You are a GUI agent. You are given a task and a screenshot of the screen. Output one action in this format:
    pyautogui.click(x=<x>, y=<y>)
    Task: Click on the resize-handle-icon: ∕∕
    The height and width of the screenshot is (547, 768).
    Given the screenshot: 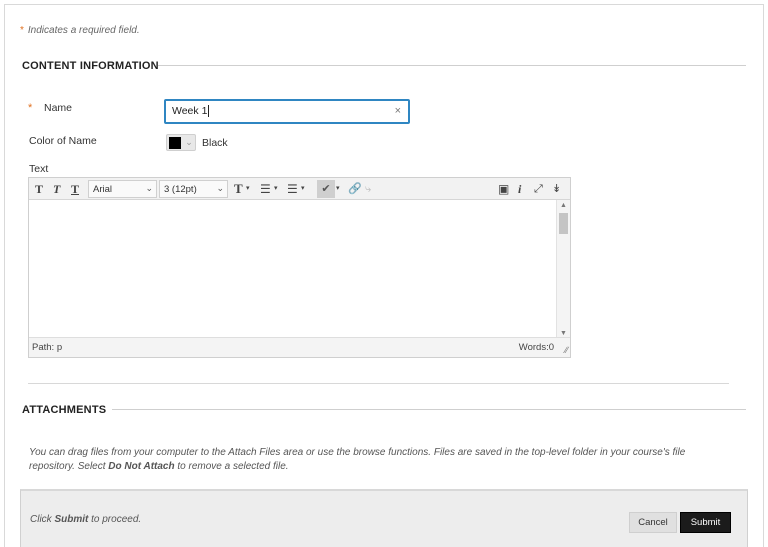 What is the action you would take?
    pyautogui.click(x=566, y=350)
    